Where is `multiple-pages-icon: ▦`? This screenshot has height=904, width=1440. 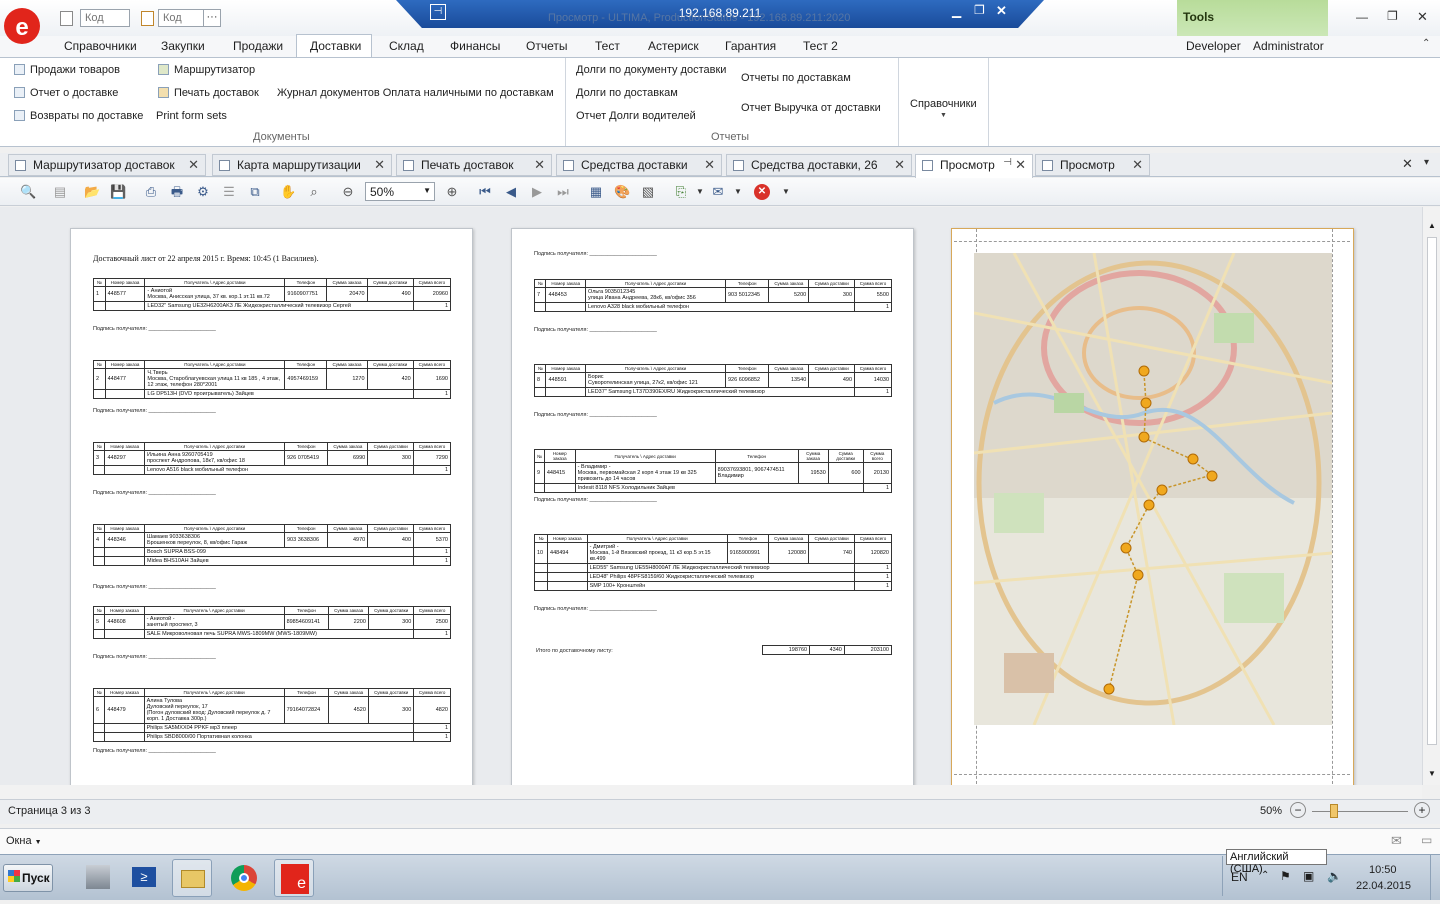
multiple-pages-icon: ▦ is located at coordinates (596, 192).